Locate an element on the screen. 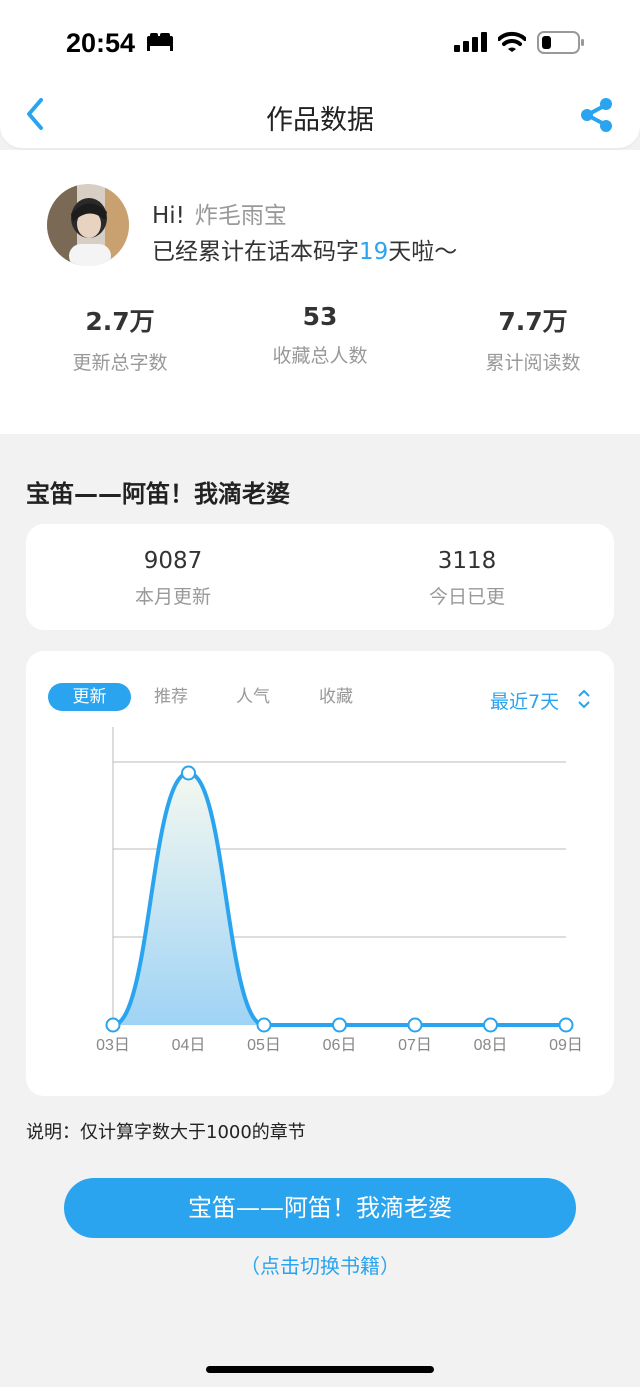 This screenshot has height=1387, width=640. writing-days-count: 19 is located at coordinates (374, 252).